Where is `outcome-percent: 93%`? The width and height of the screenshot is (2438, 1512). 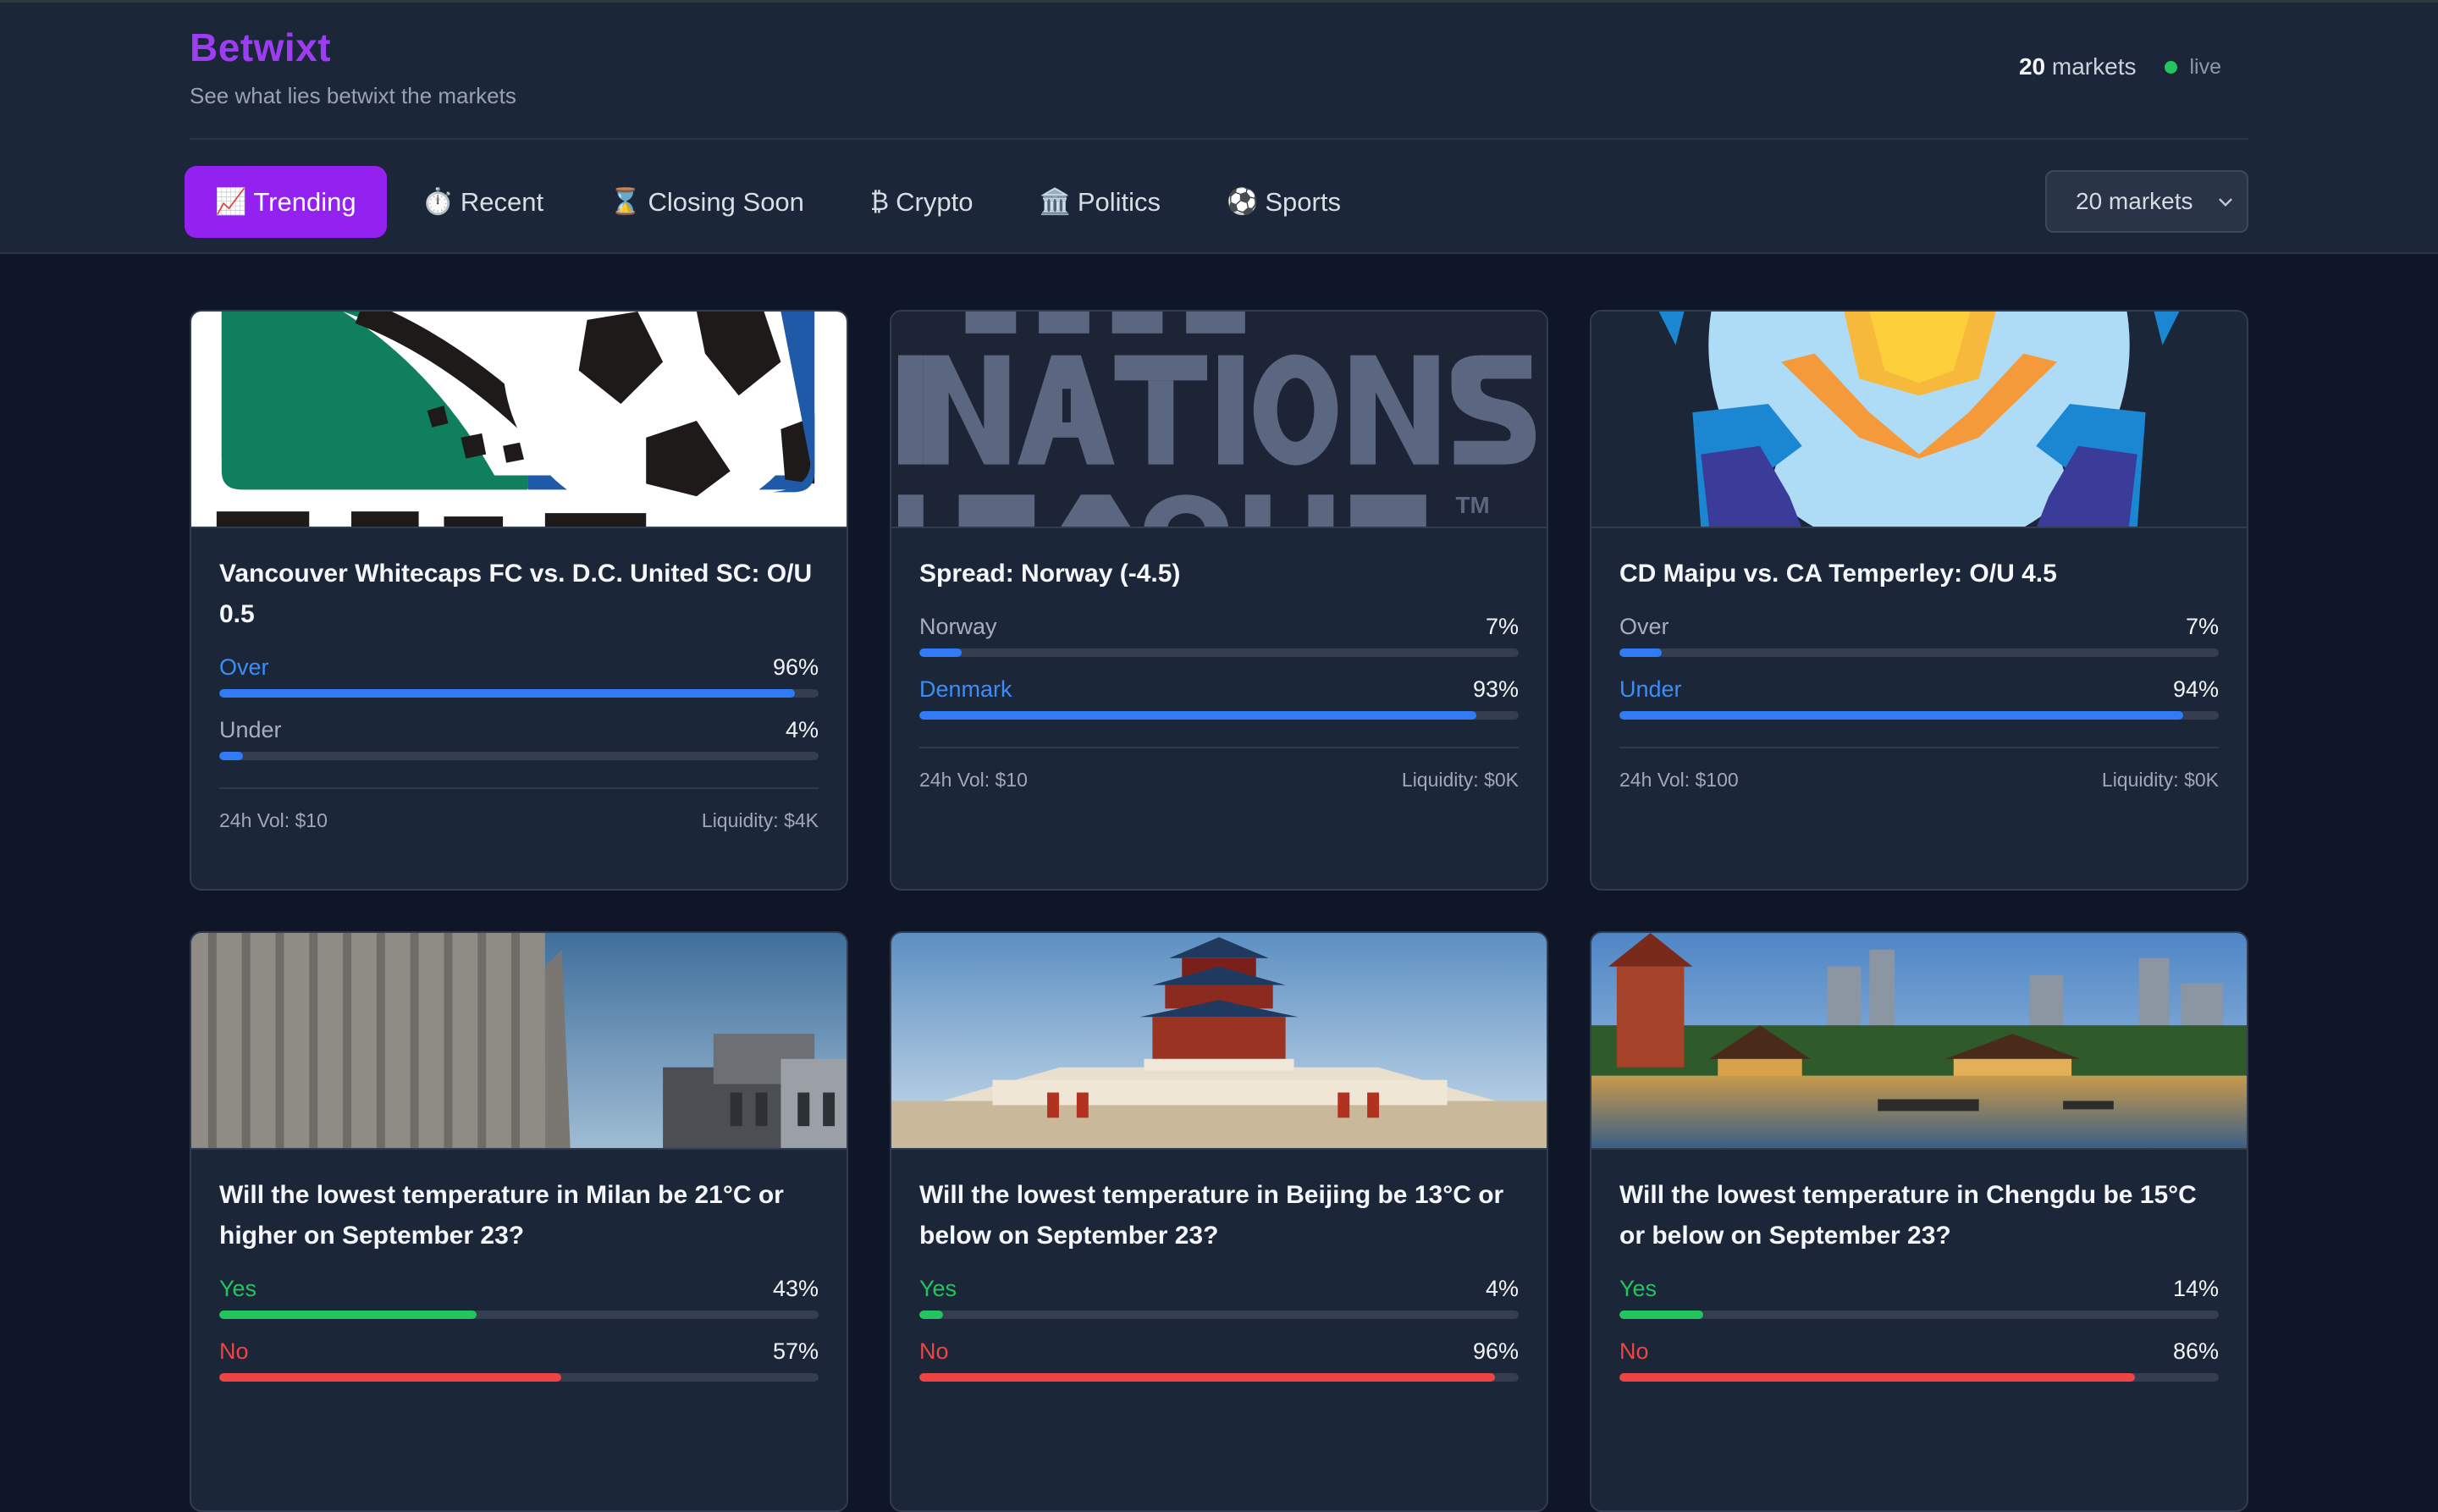 outcome-percent: 93% is located at coordinates (1495, 689).